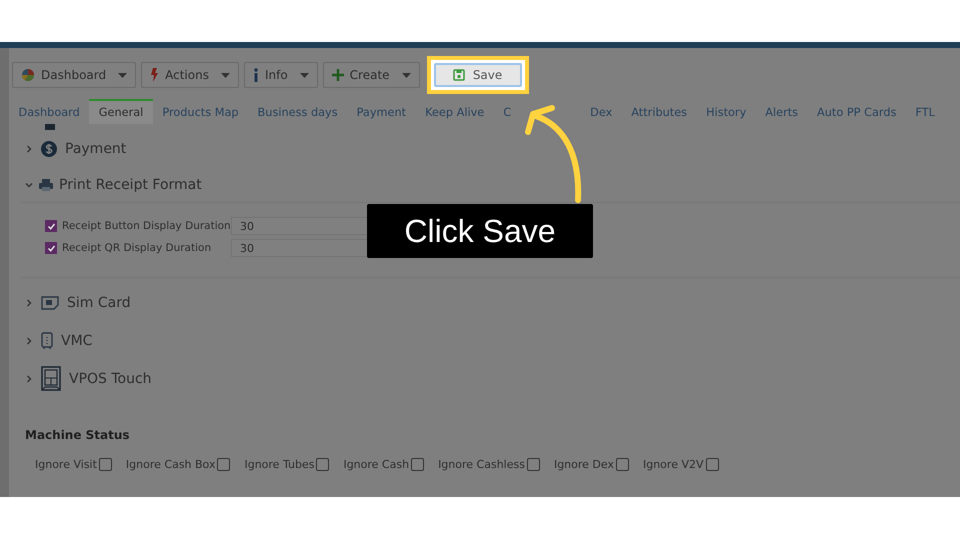 The height and width of the screenshot is (540, 960). What do you see at coordinates (782, 111) in the screenshot?
I see `tab: Alerts` at bounding box center [782, 111].